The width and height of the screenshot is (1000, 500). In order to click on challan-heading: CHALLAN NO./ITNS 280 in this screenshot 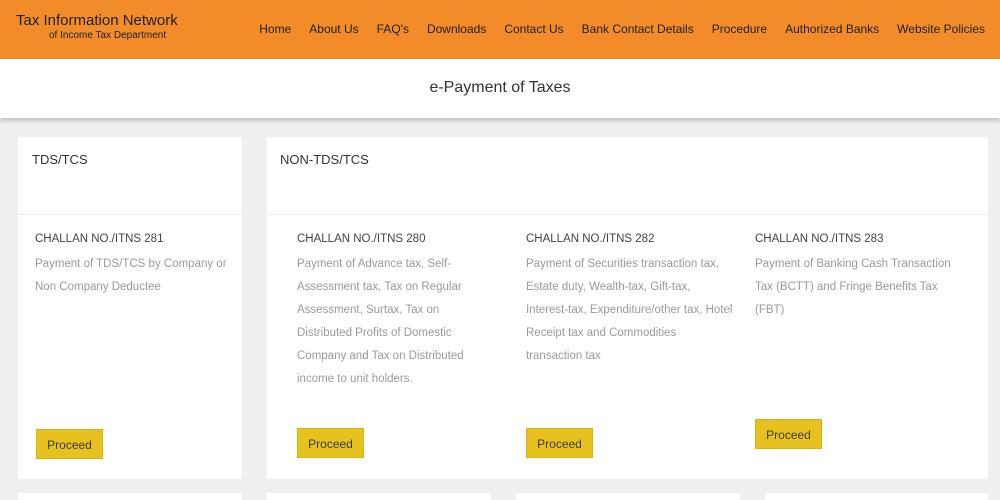, I will do `click(361, 239)`.